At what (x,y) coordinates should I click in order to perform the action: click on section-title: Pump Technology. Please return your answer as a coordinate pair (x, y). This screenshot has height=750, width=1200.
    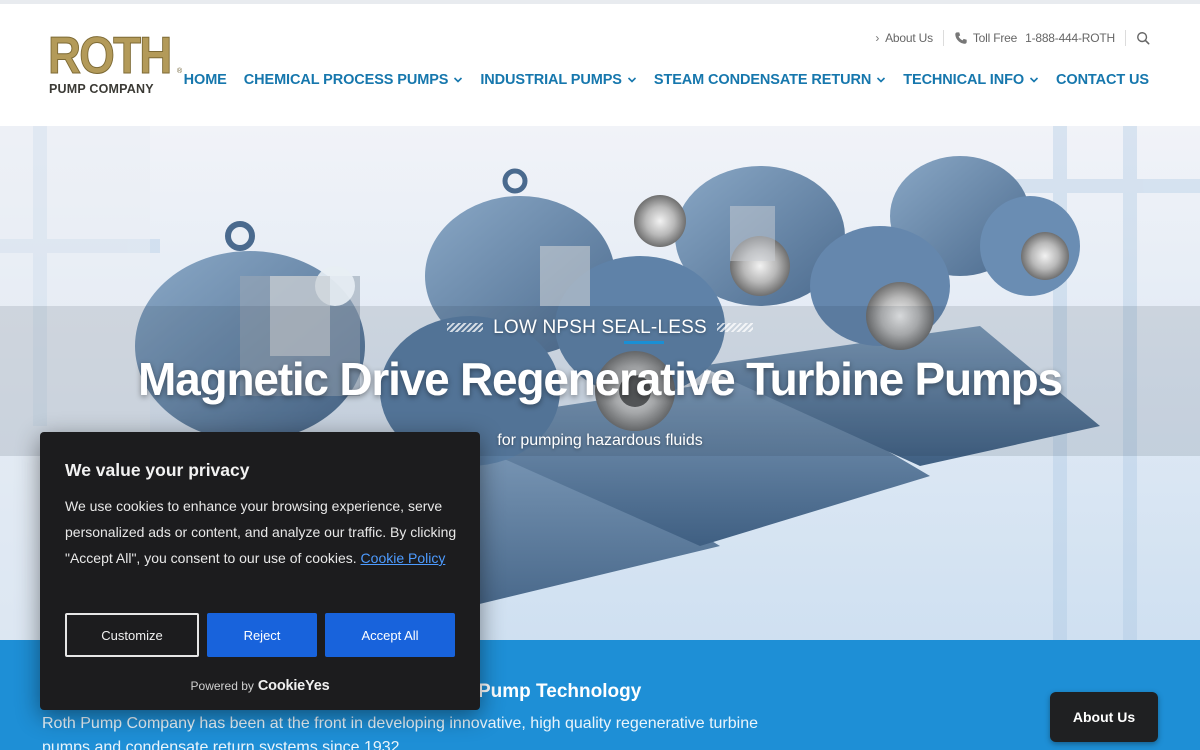
    Looking at the image, I should click on (560, 691).